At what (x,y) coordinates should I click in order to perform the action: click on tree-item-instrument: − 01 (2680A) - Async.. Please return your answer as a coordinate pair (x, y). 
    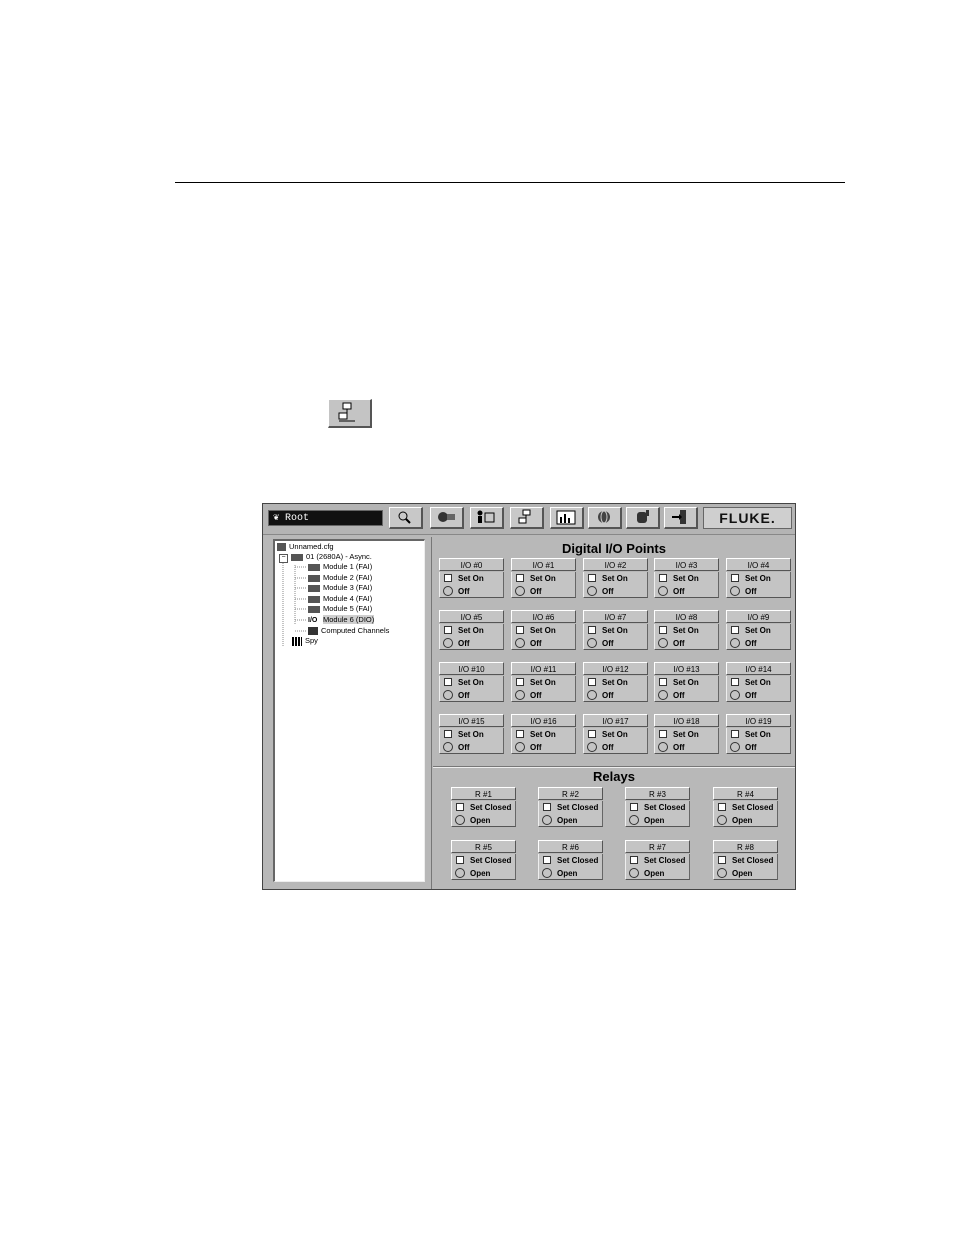
    Looking at the image, I should click on (325, 557).